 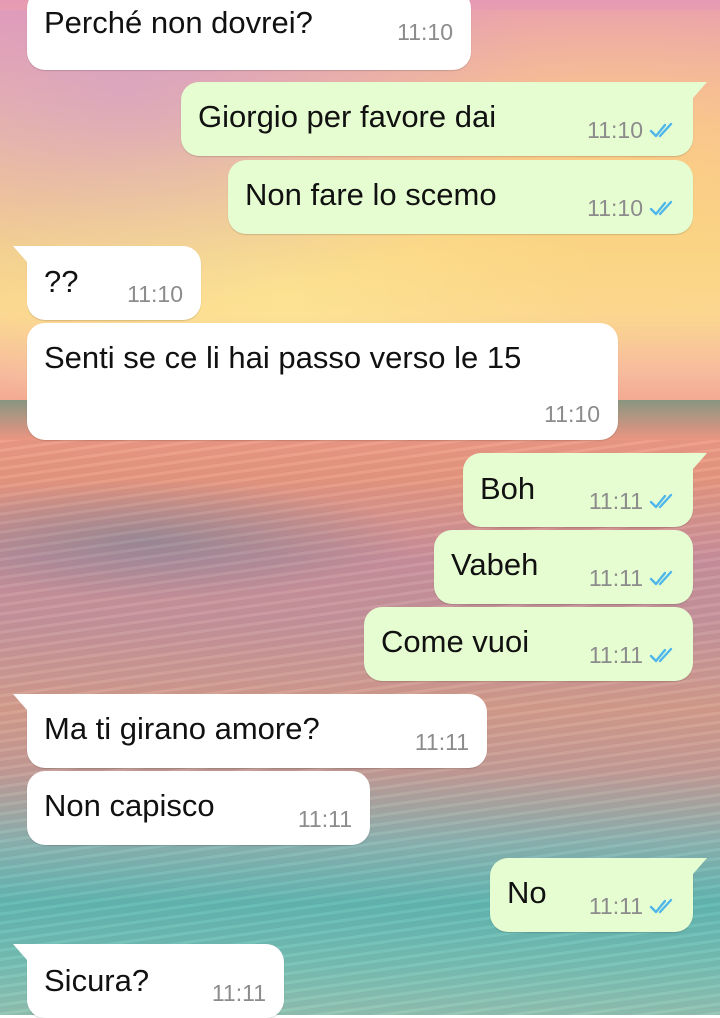 What do you see at coordinates (97, 980) in the screenshot?
I see `message-text: Sicura?` at bounding box center [97, 980].